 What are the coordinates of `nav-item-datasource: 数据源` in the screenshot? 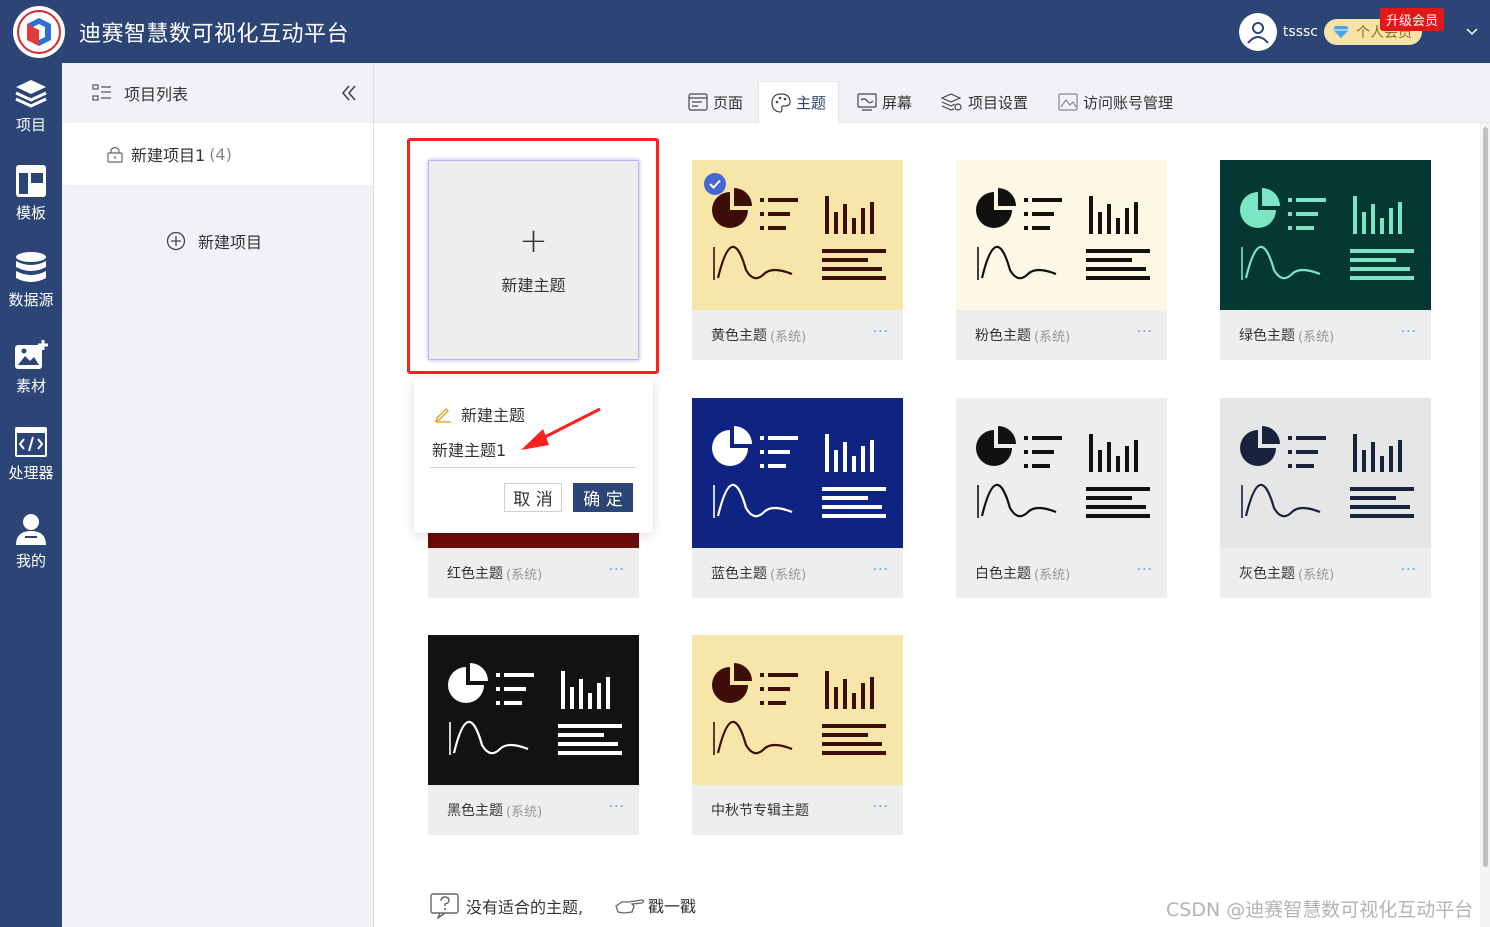 It's located at (31, 280).